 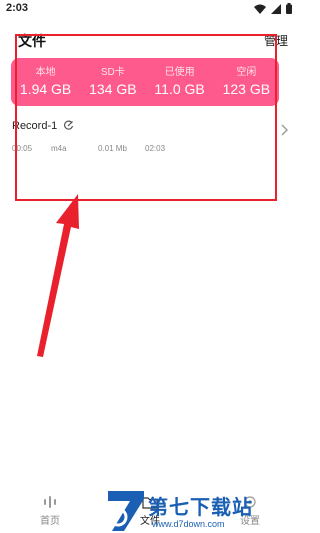 I want to click on waveform-icon, so click(x=50, y=502).